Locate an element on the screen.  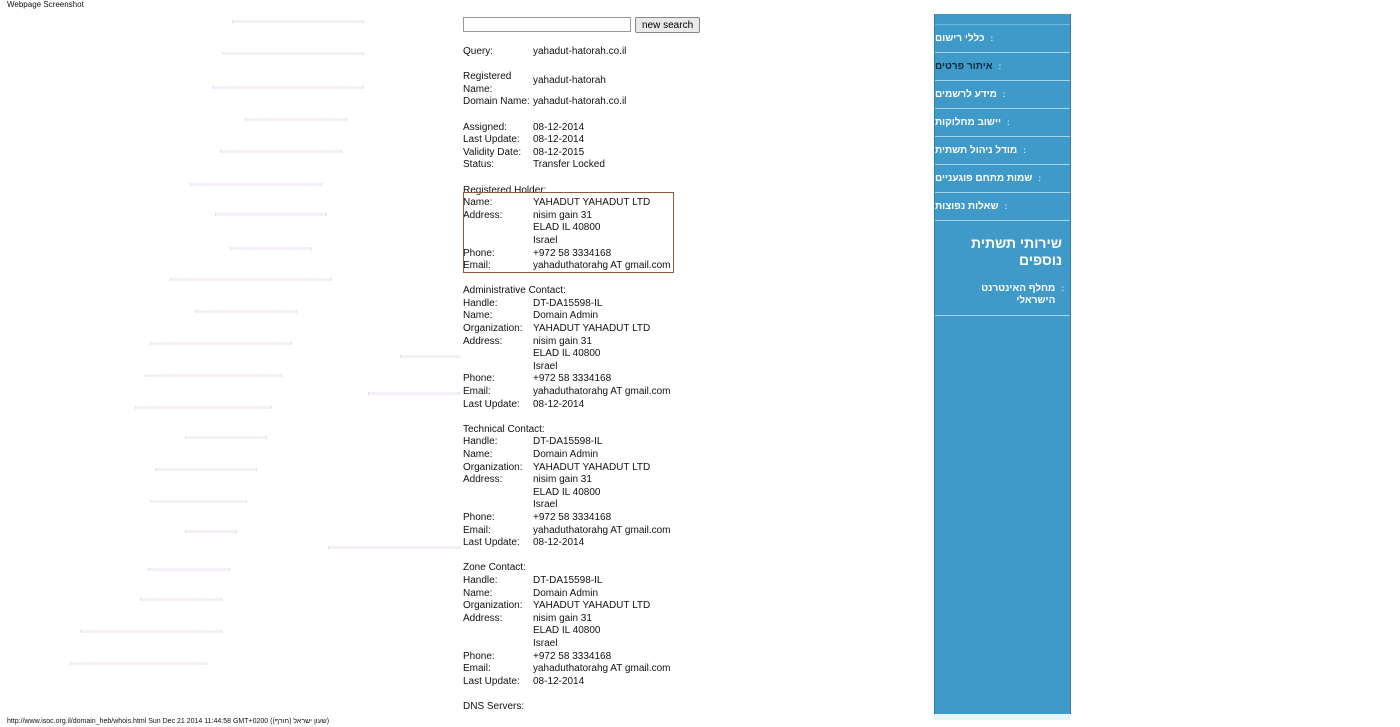
admin-update-value: 08-12-2014 is located at coordinates (559, 404).